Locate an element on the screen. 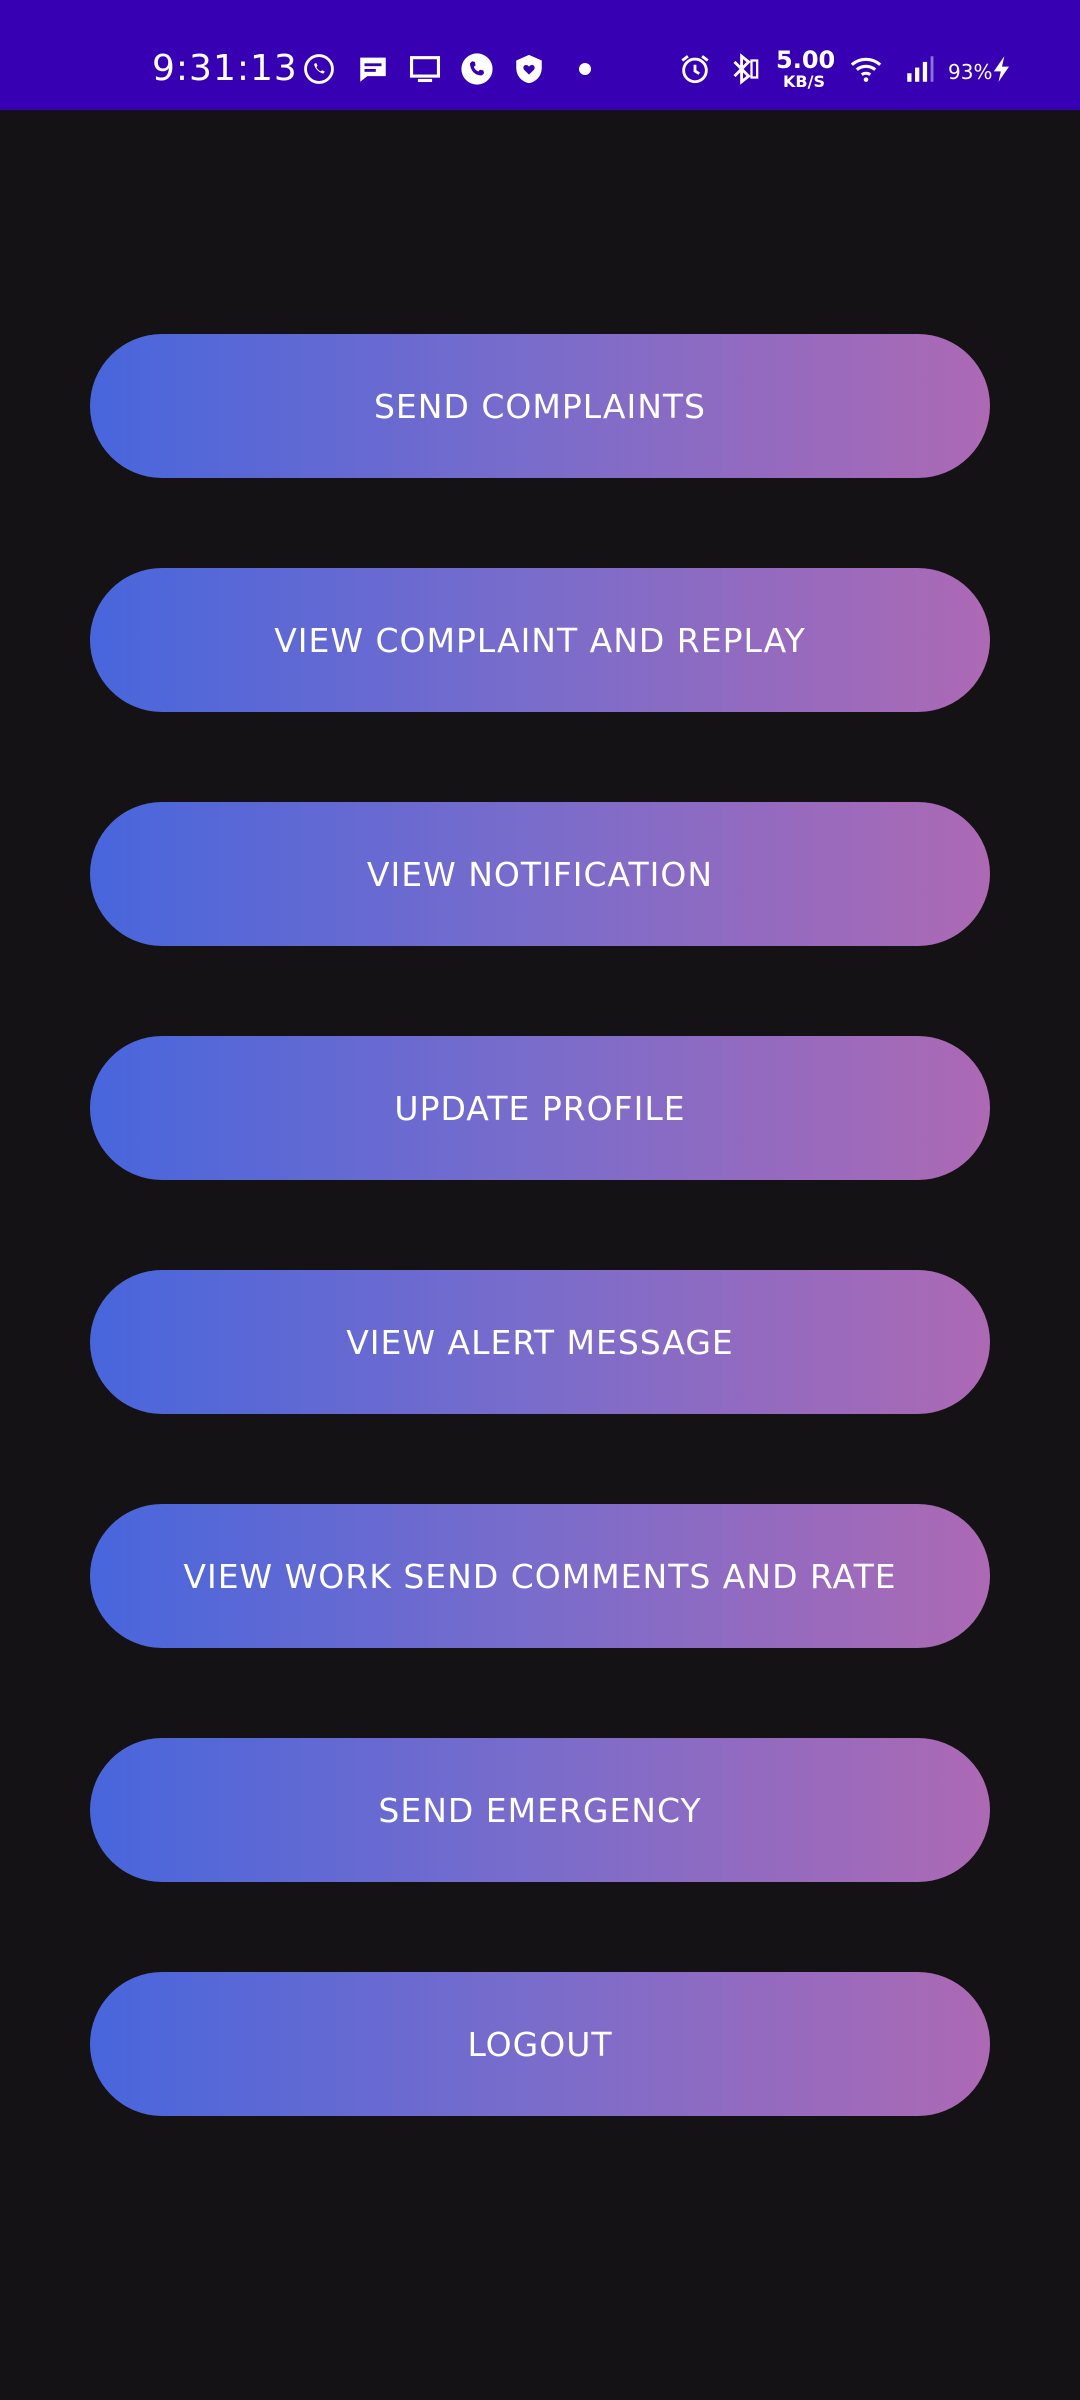 The image size is (1080, 2400). charging-icon is located at coordinates (1002, 69).